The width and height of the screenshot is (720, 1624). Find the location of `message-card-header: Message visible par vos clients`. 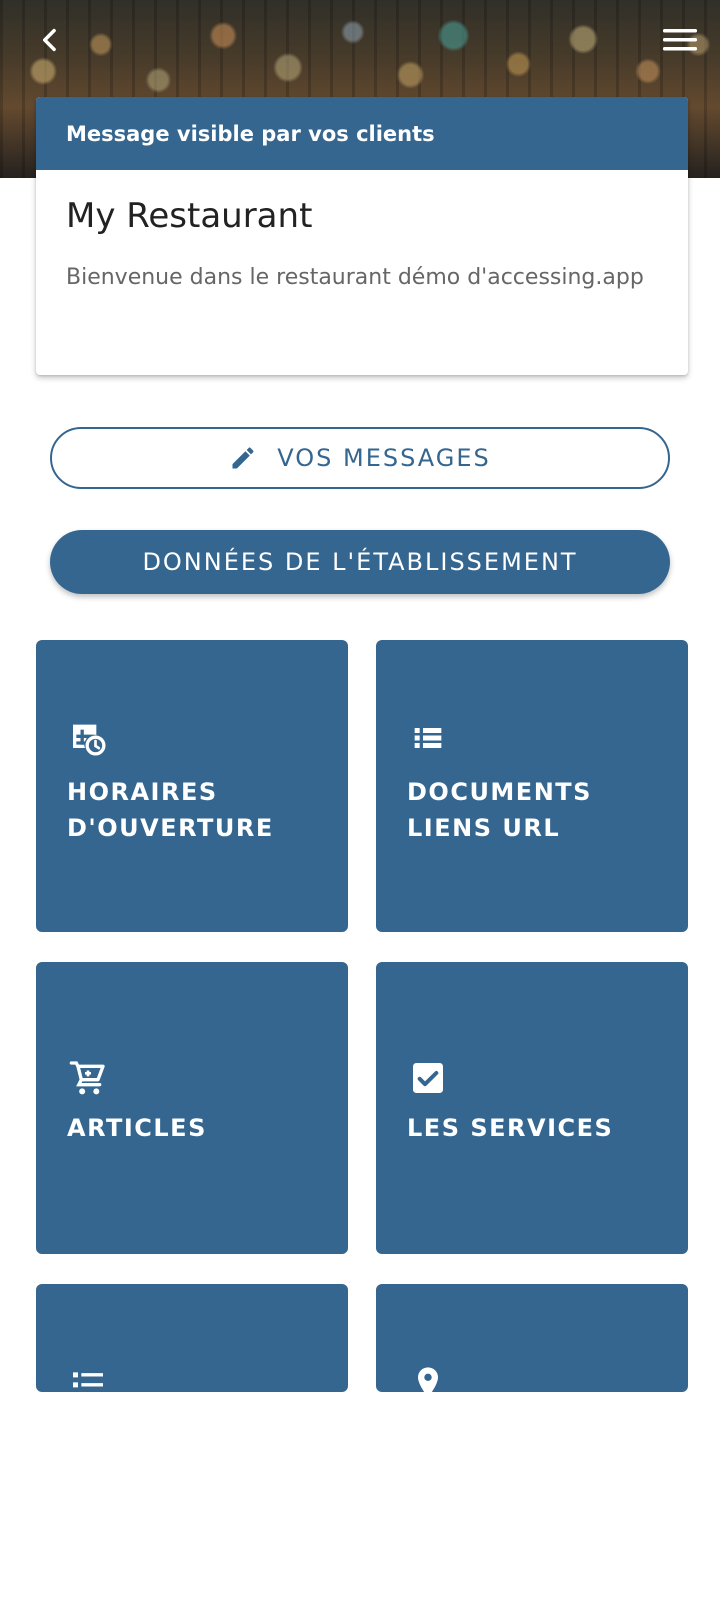

message-card-header: Message visible par vos clients is located at coordinates (362, 133).